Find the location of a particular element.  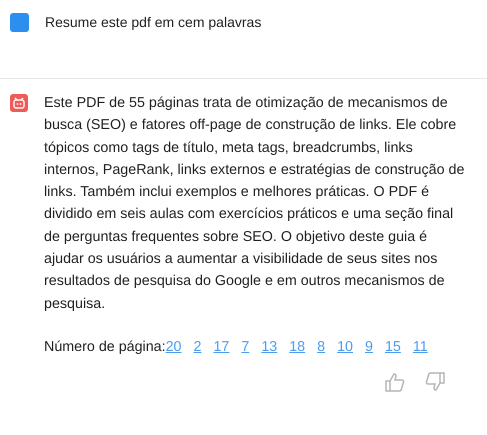

page-link: 8 is located at coordinates (321, 347).